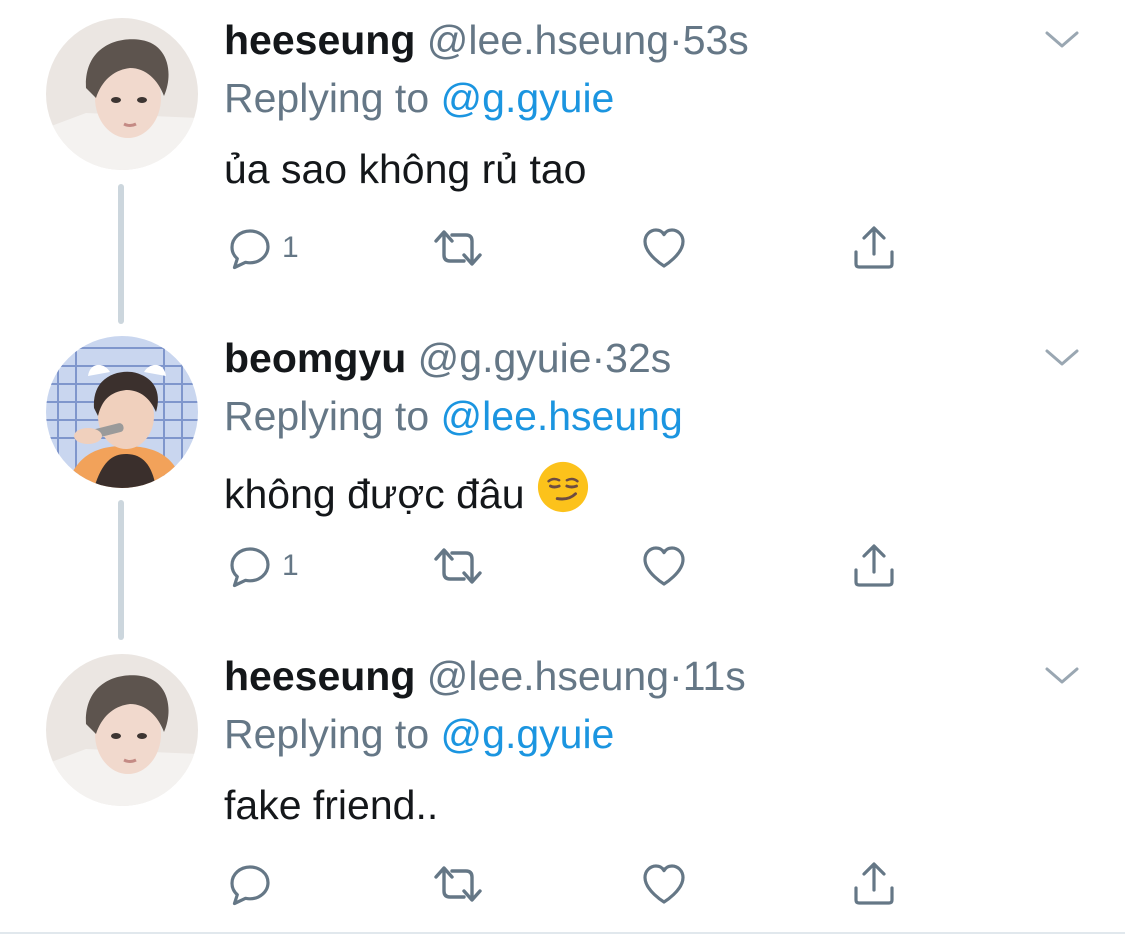  I want to click on tweet-text: không được đâu, so click(407, 490).